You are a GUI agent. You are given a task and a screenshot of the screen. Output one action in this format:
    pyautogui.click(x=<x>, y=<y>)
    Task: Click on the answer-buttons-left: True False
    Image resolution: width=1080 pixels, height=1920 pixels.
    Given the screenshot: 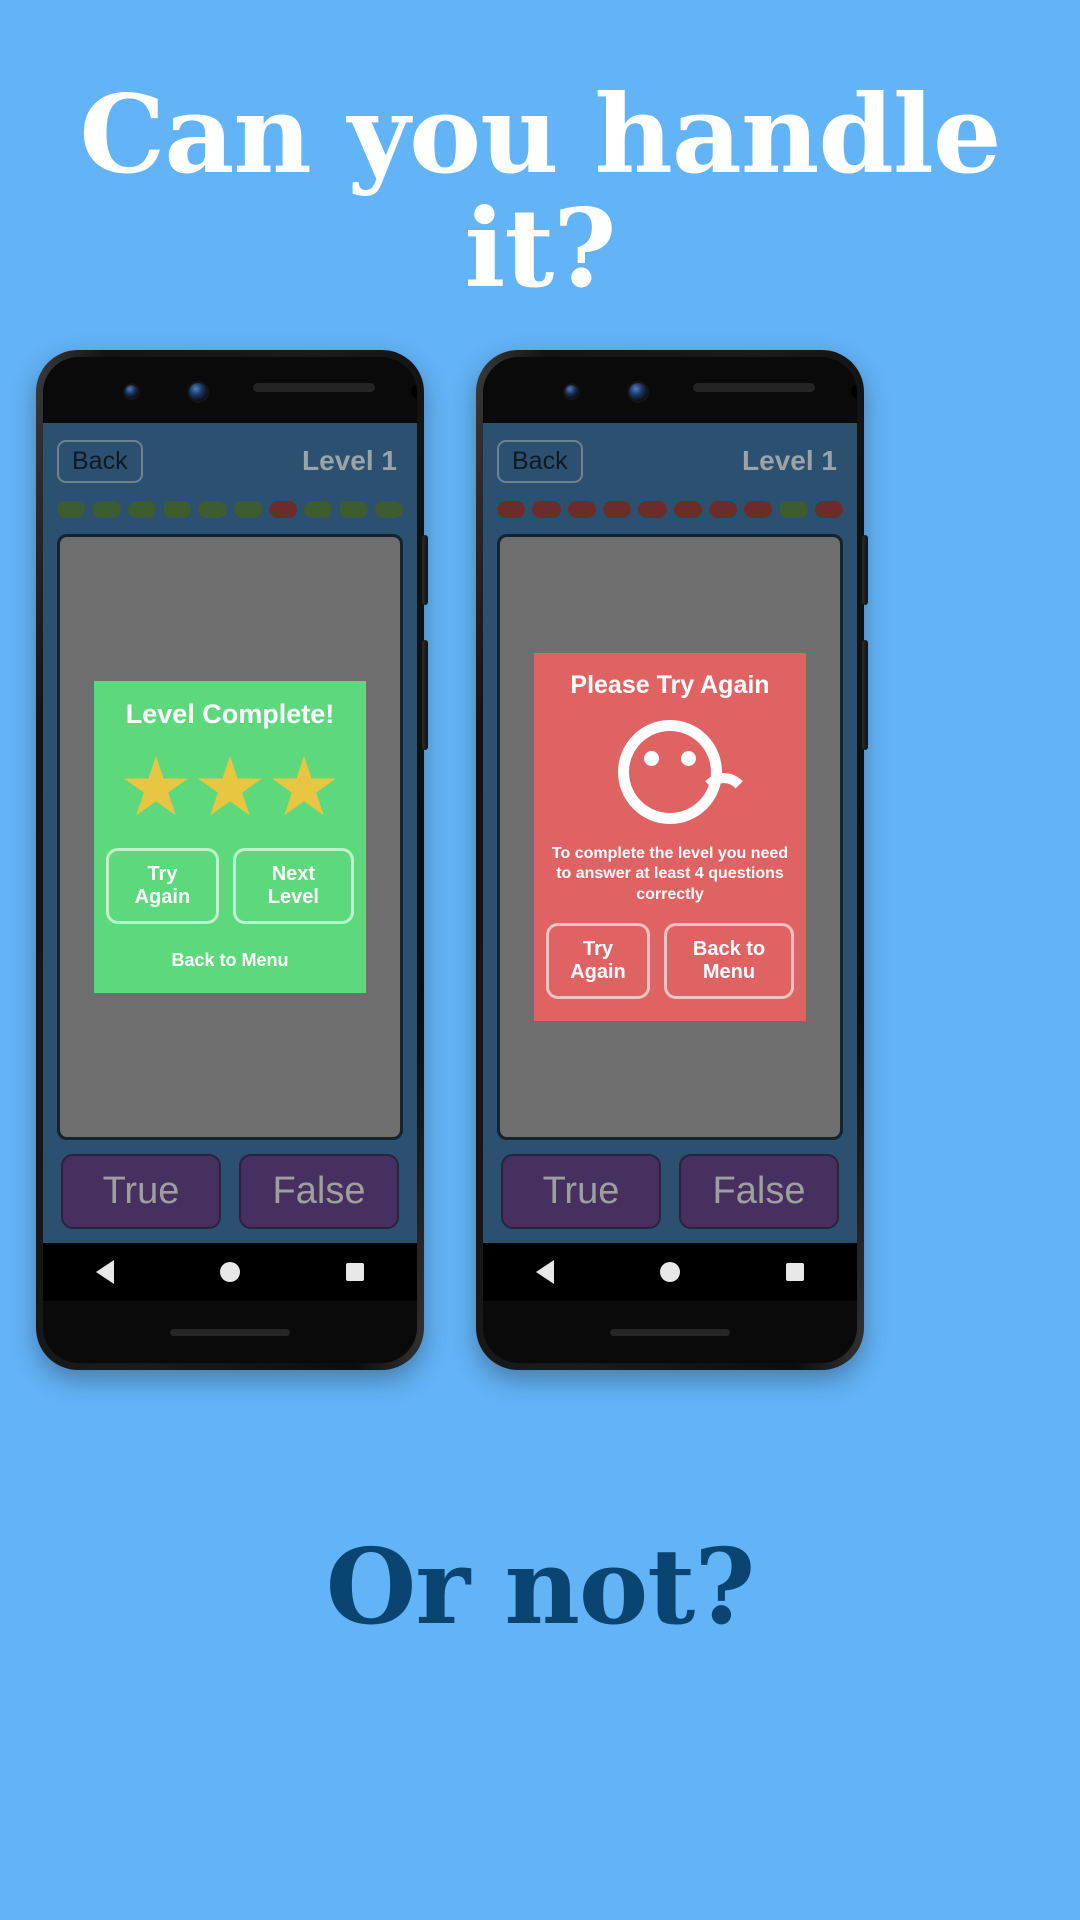 What is the action you would take?
    pyautogui.click(x=230, y=1191)
    